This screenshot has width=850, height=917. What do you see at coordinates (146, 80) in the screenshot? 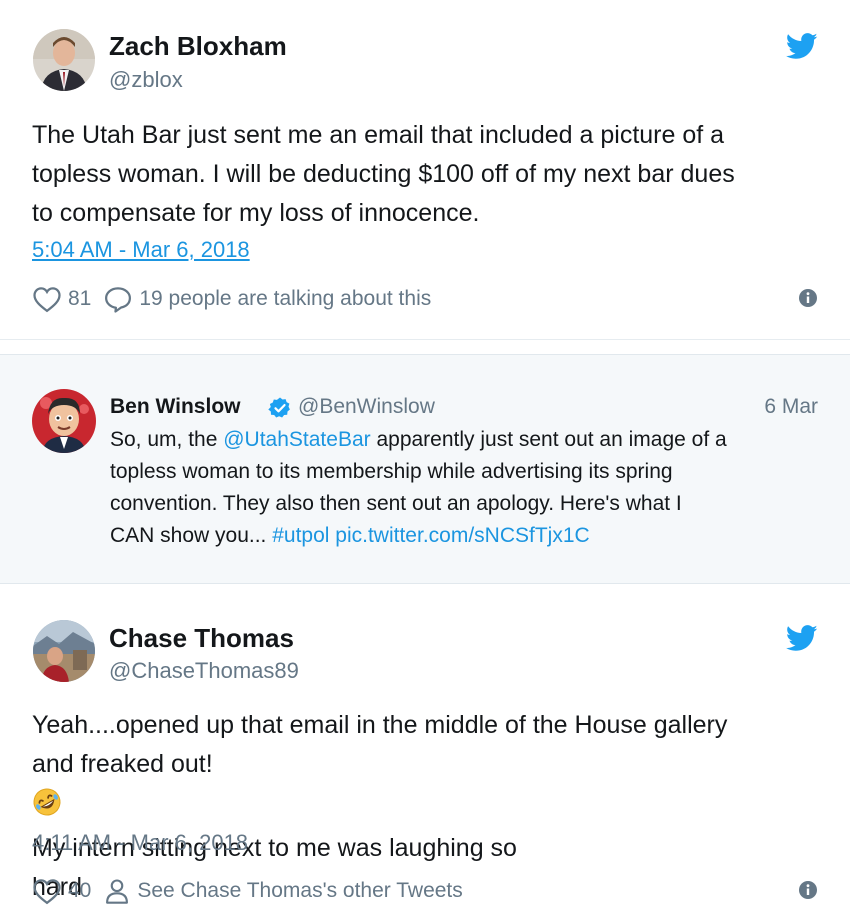
I see `author-handle: @zblox` at bounding box center [146, 80].